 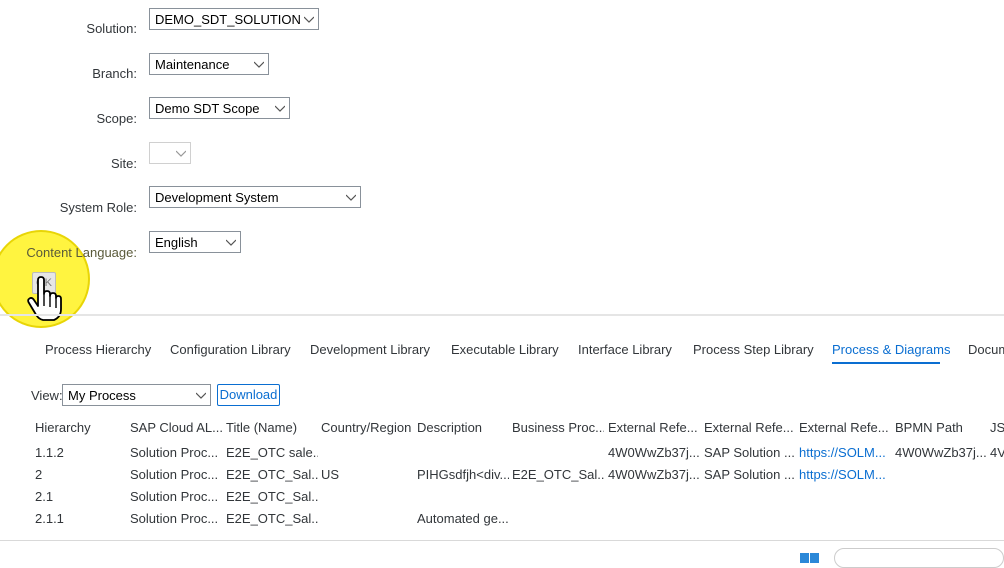 I want to click on system-role-row: System Role:, so click(x=68, y=209).